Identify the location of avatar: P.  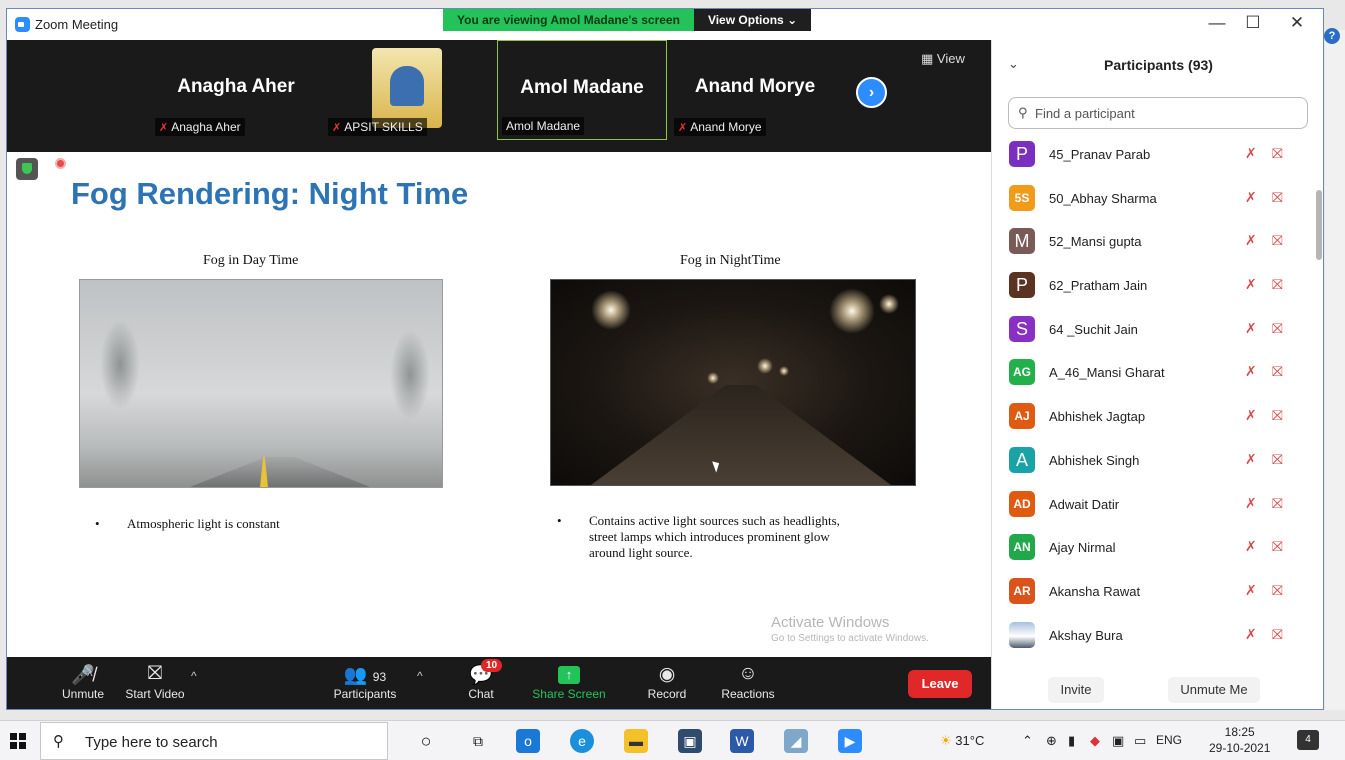
(1022, 285).